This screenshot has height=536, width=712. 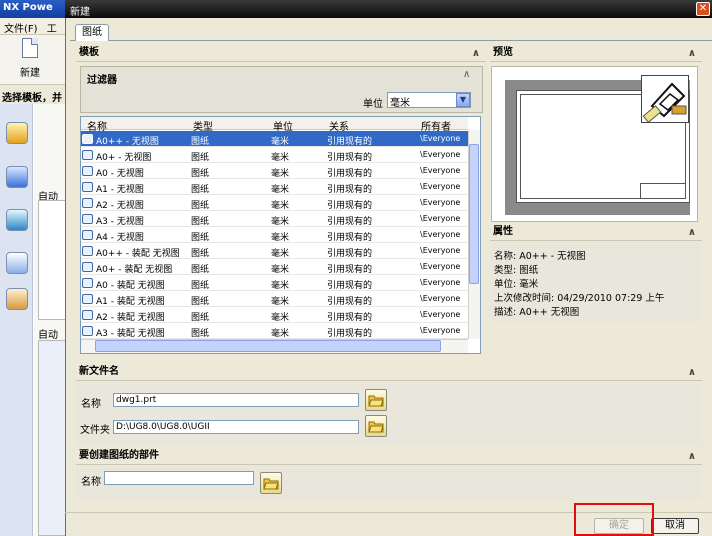 I want to click on table-cell-name: A0++ - 装配 无视图, so click(x=138, y=254).